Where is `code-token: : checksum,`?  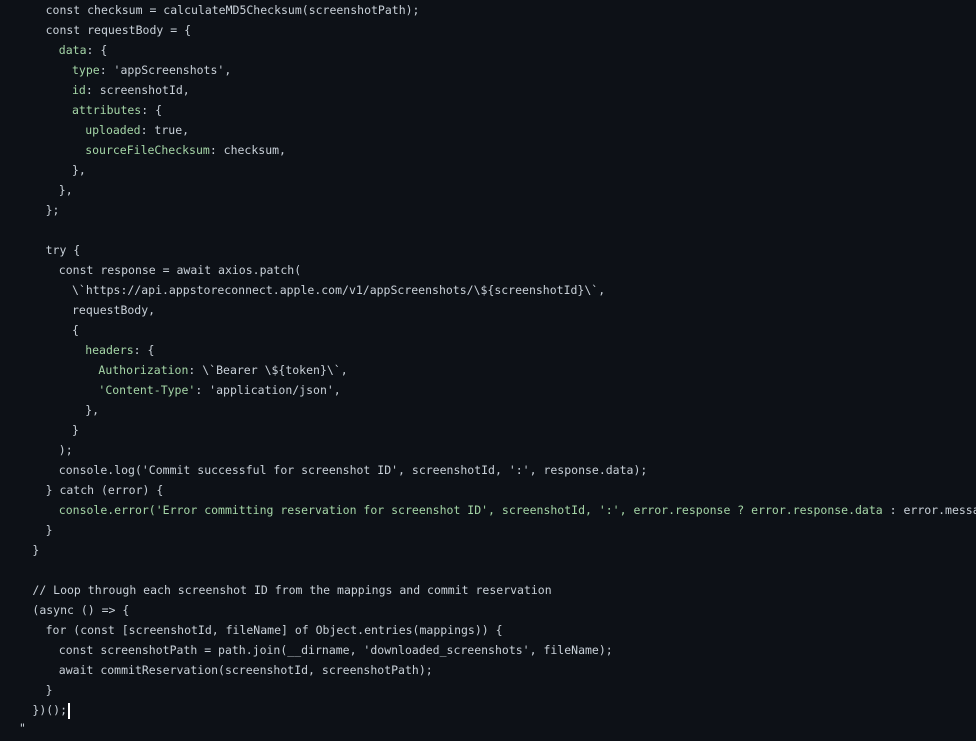
code-token: : checksum, is located at coordinates (247, 150).